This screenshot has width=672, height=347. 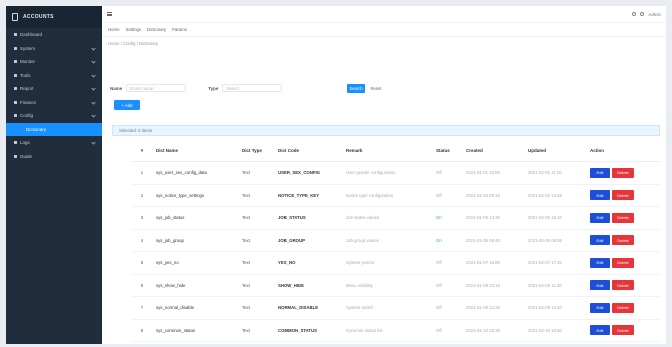 I want to click on sidebar-item-label: Dashboard, so click(x=31, y=35).